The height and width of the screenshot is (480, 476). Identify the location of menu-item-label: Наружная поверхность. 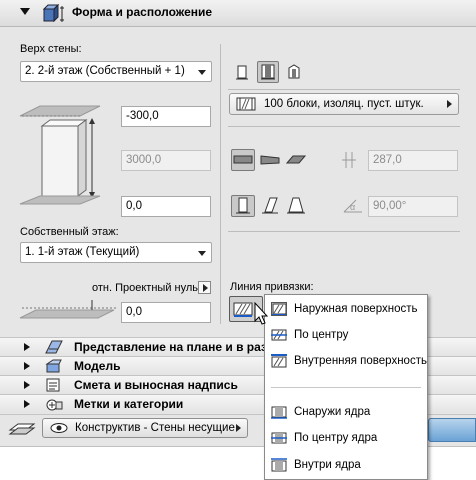
(356, 309).